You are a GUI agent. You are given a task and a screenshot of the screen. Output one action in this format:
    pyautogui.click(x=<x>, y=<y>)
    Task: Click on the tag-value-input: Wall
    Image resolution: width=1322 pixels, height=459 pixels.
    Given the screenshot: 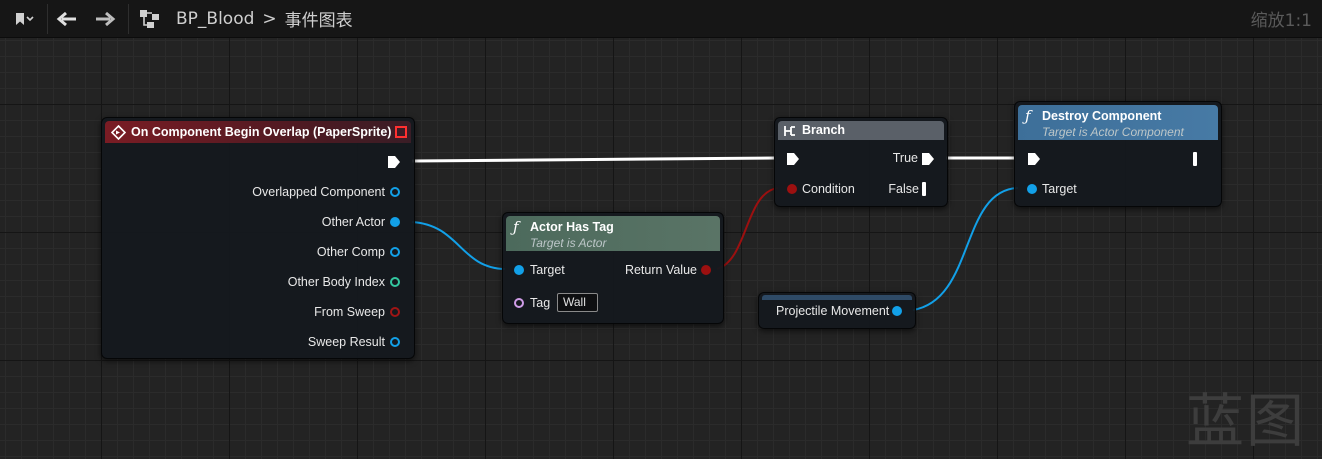 What is the action you would take?
    pyautogui.click(x=577, y=302)
    